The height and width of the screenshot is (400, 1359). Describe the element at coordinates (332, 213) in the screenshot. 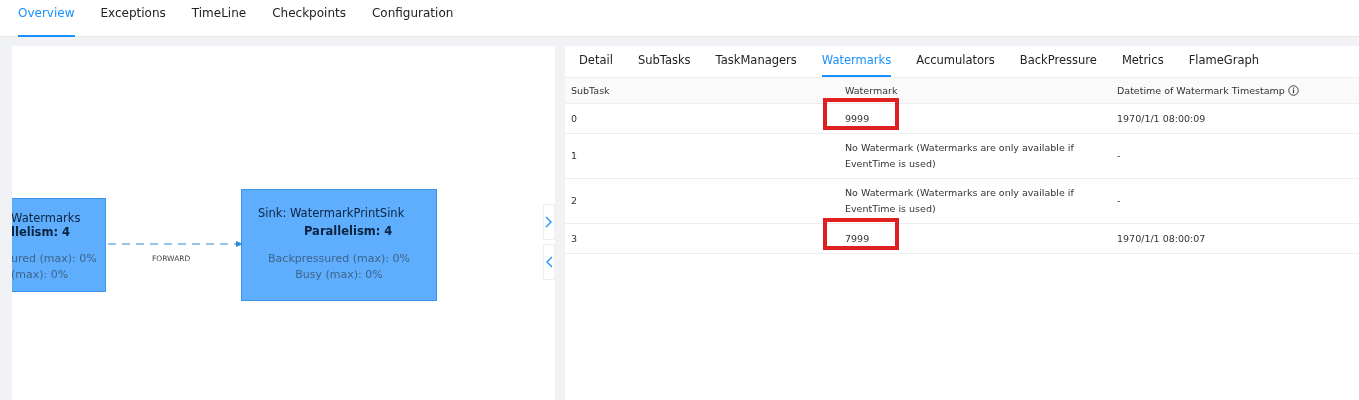

I see `node-title: Sink: WatermarkPrintSink` at that location.